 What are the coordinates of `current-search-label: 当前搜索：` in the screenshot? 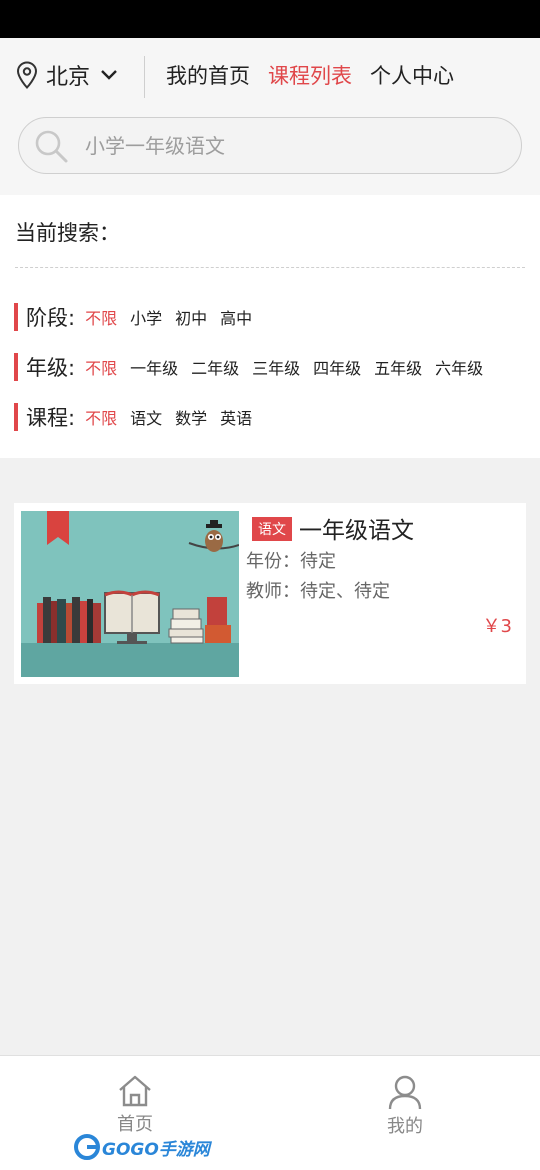 It's located at (67, 233).